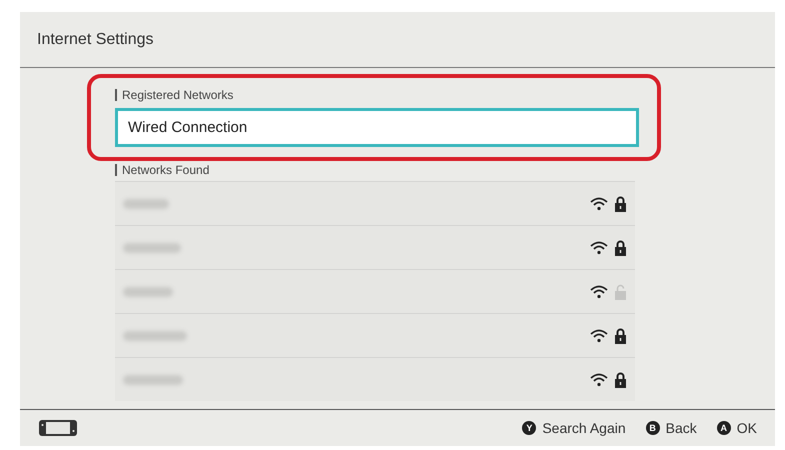  I want to click on wired-connection-item: Wired Connection, so click(377, 127).